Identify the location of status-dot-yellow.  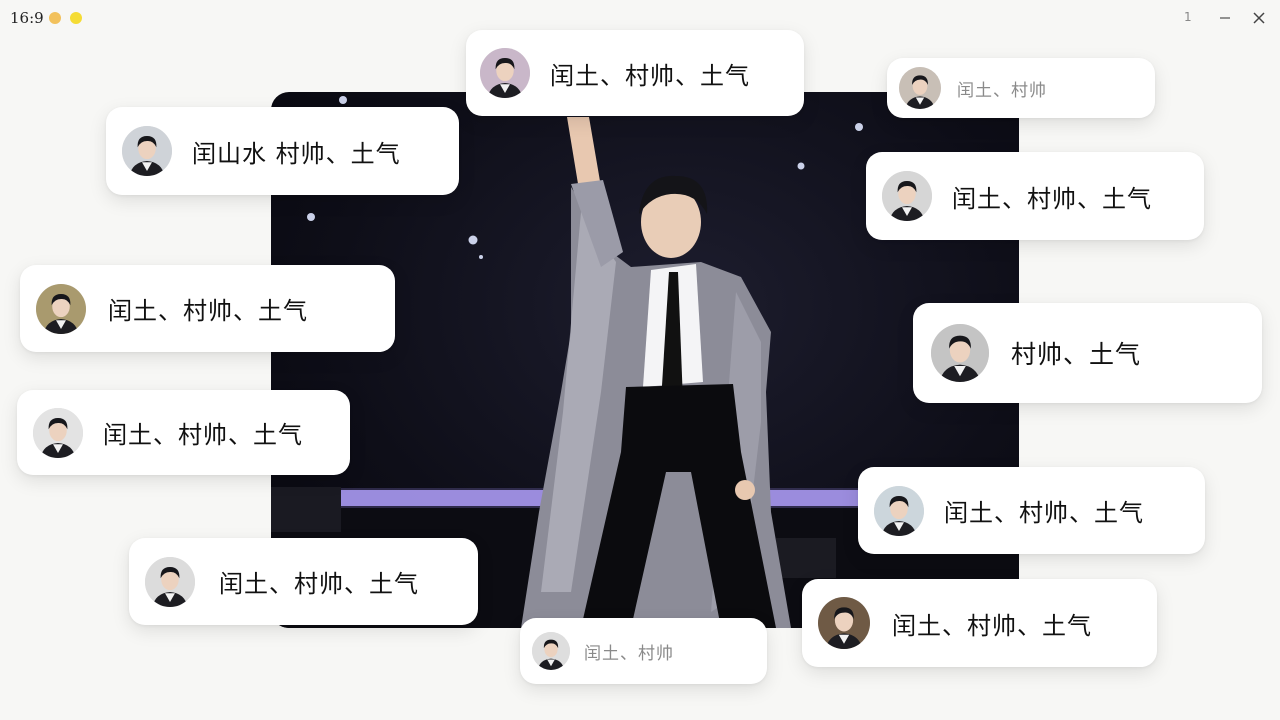
(76, 18).